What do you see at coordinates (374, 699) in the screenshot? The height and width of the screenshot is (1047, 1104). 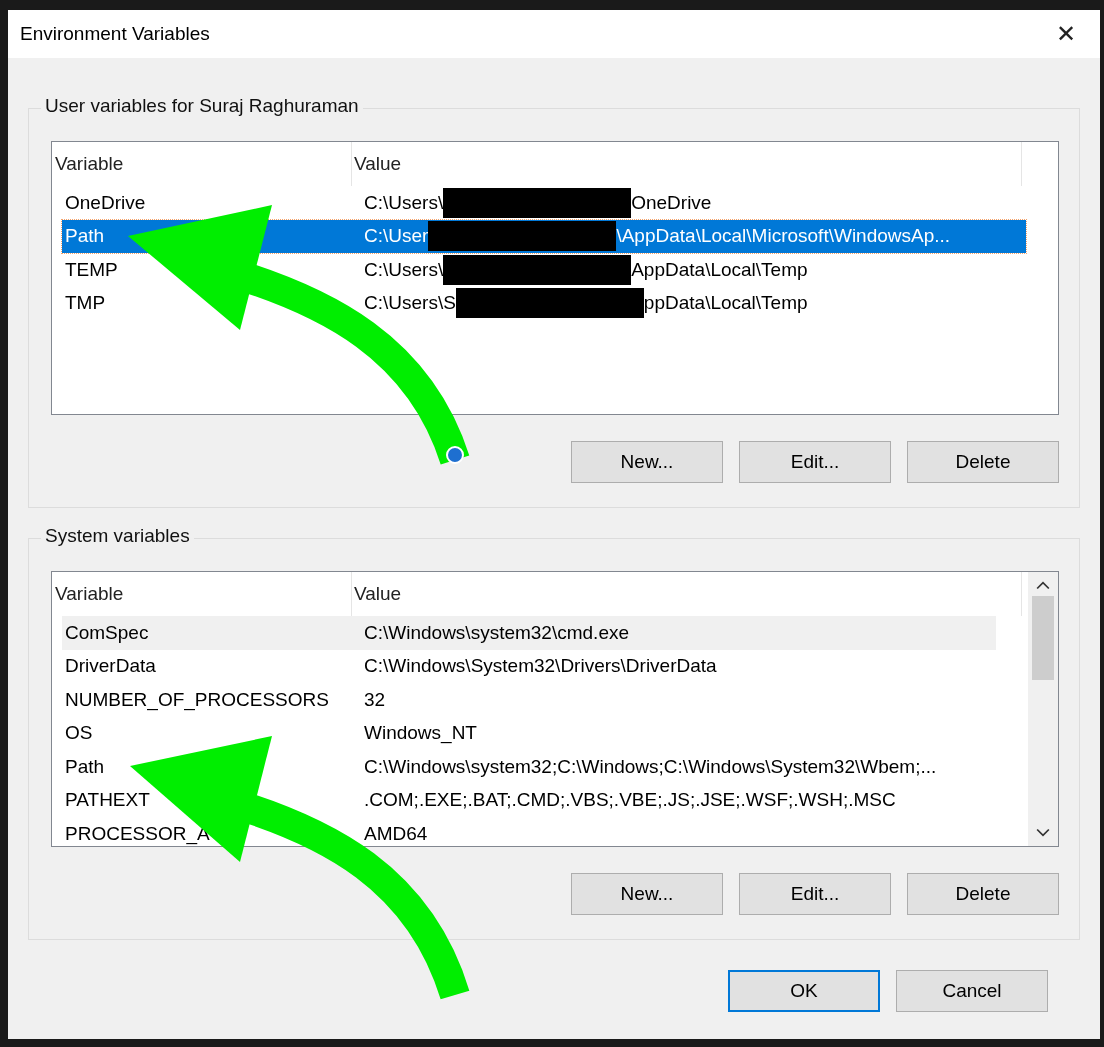 I see `variable-value: 32` at bounding box center [374, 699].